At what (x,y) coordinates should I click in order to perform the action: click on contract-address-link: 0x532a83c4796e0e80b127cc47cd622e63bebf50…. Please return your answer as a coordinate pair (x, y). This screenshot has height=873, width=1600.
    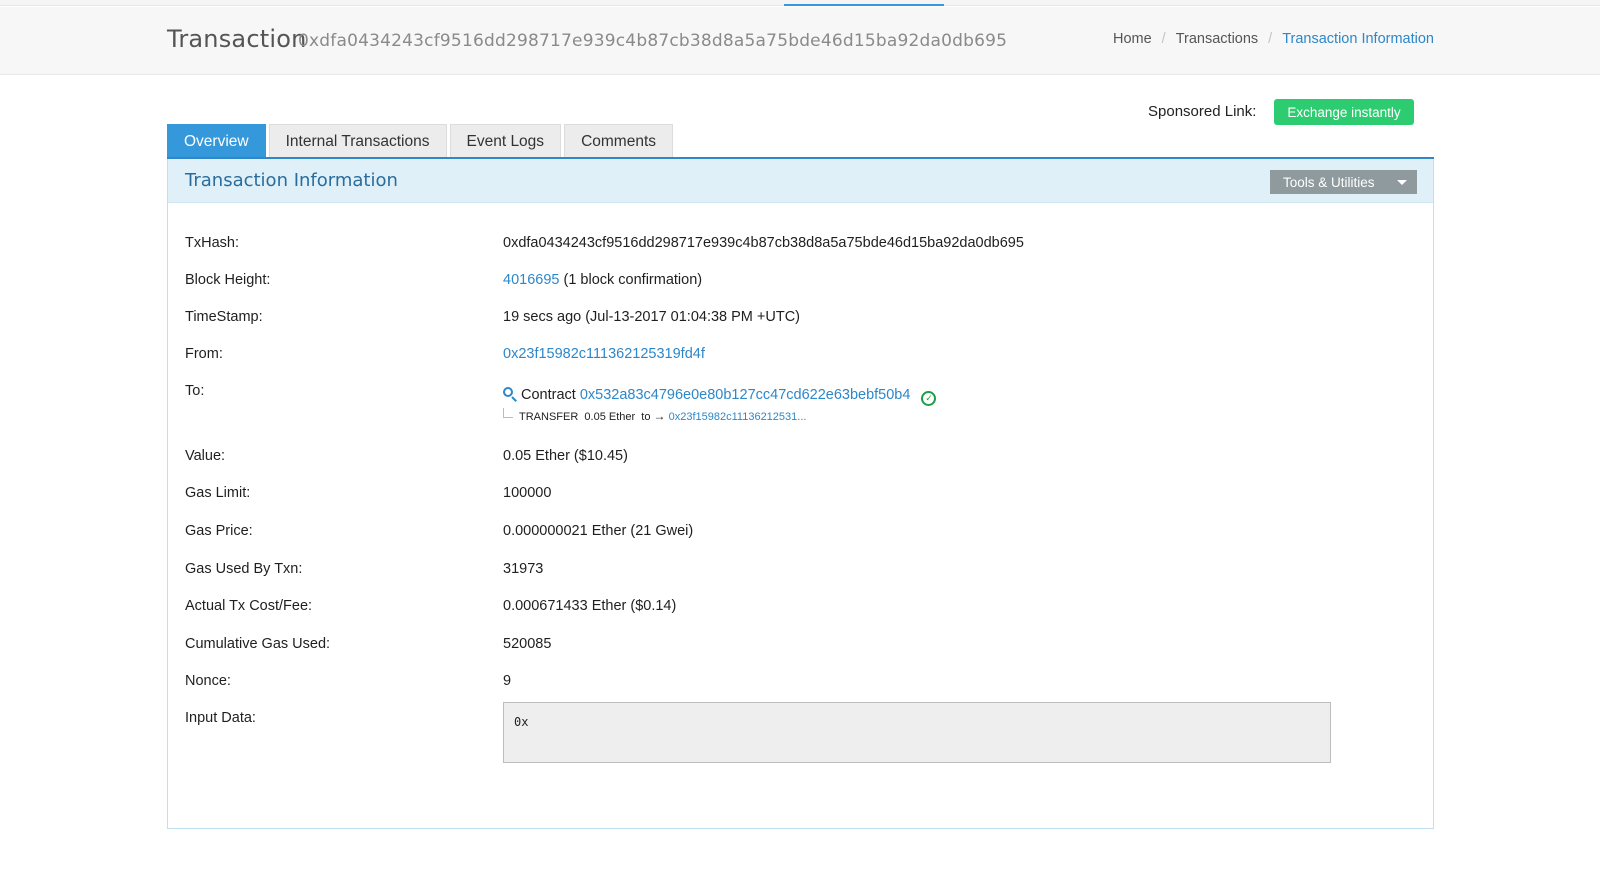
    Looking at the image, I should click on (745, 395).